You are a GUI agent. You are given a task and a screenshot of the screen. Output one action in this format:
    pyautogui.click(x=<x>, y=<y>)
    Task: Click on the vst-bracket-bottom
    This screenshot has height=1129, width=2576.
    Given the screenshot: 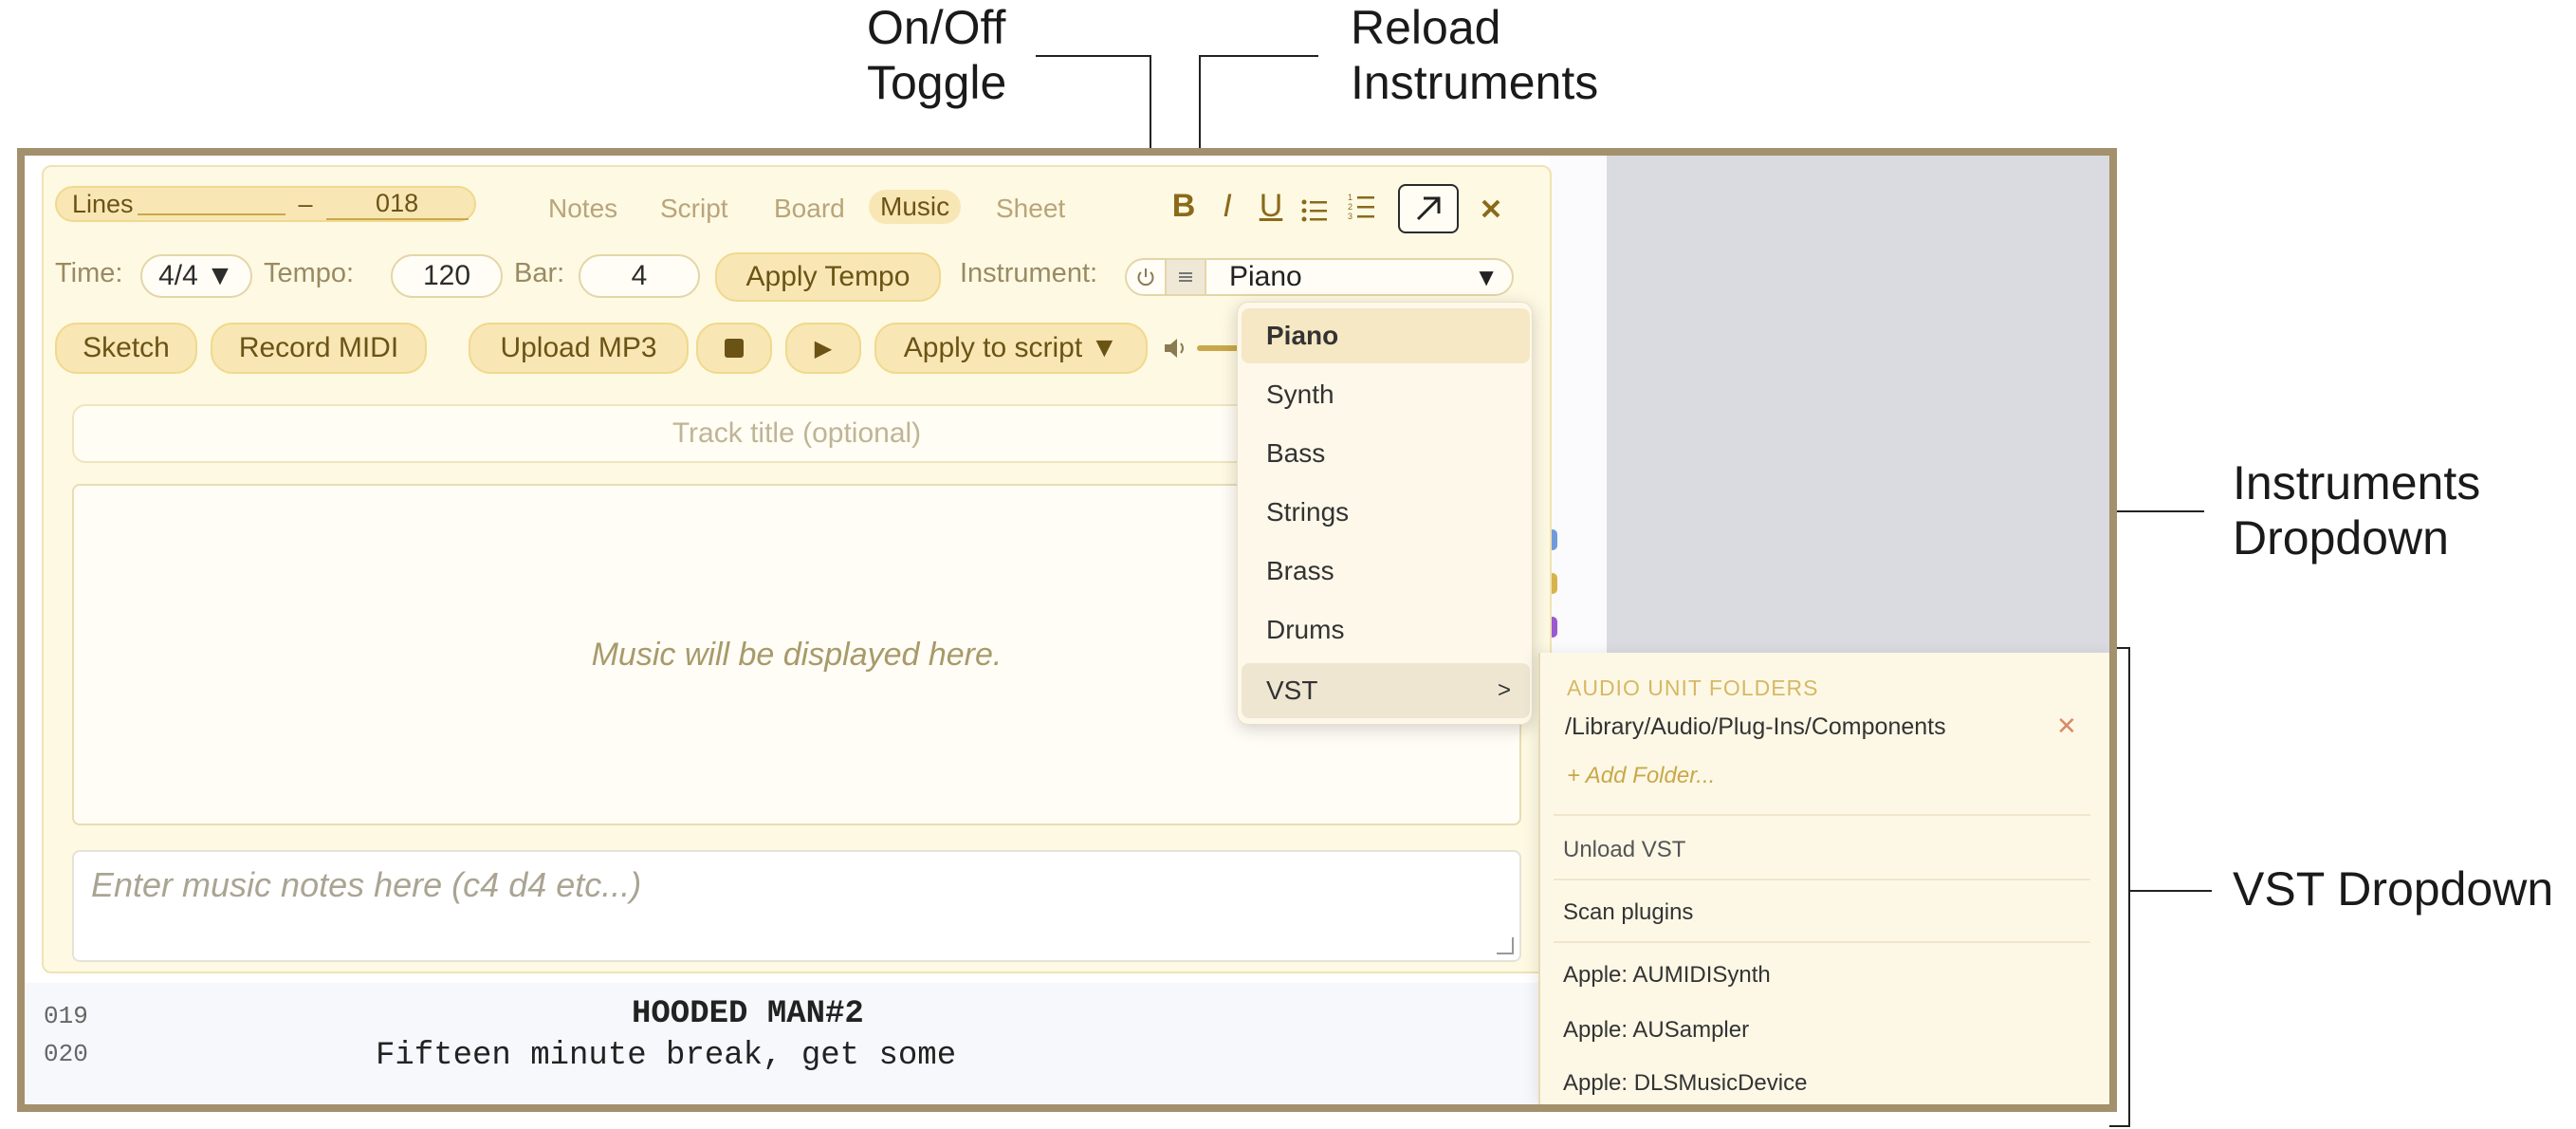 What is the action you would take?
    pyautogui.click(x=2119, y=1126)
    